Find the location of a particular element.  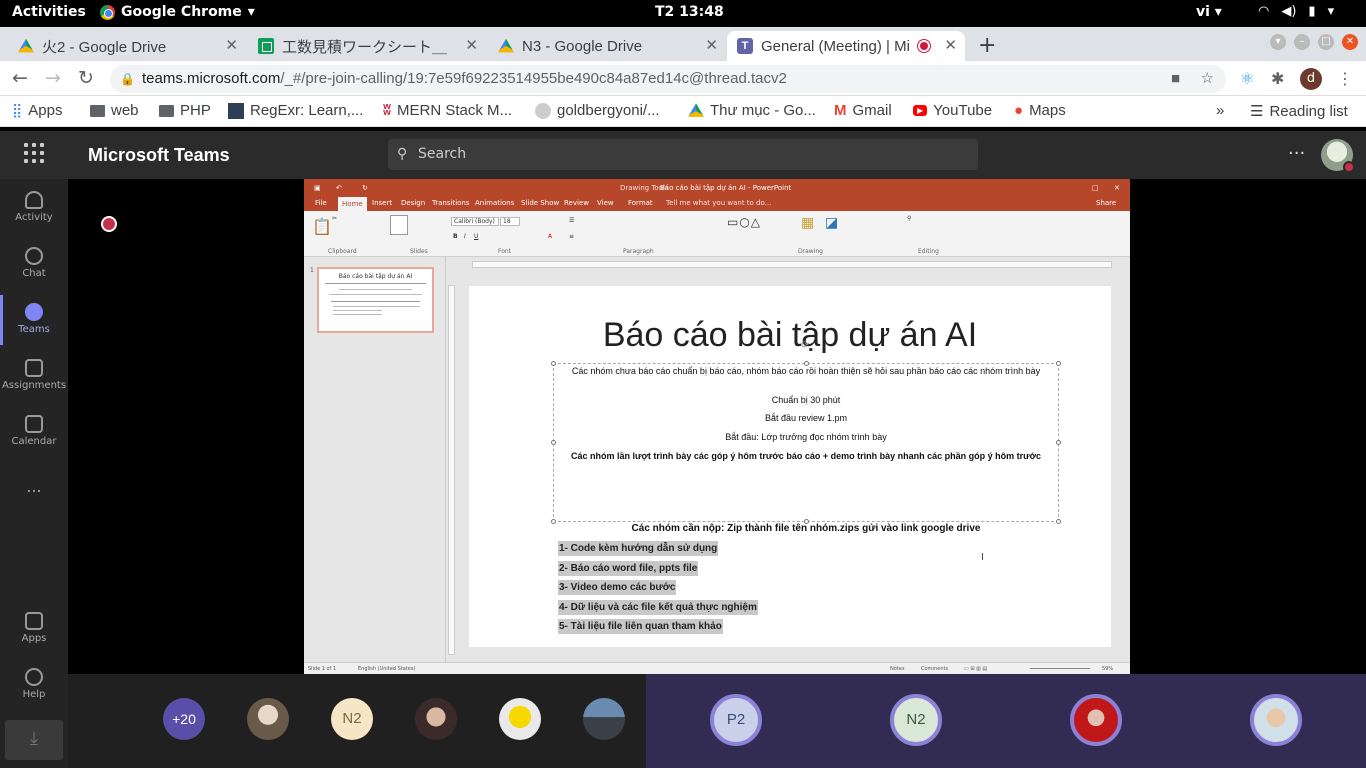

close-window-icon: ✕ is located at coordinates (1350, 42).